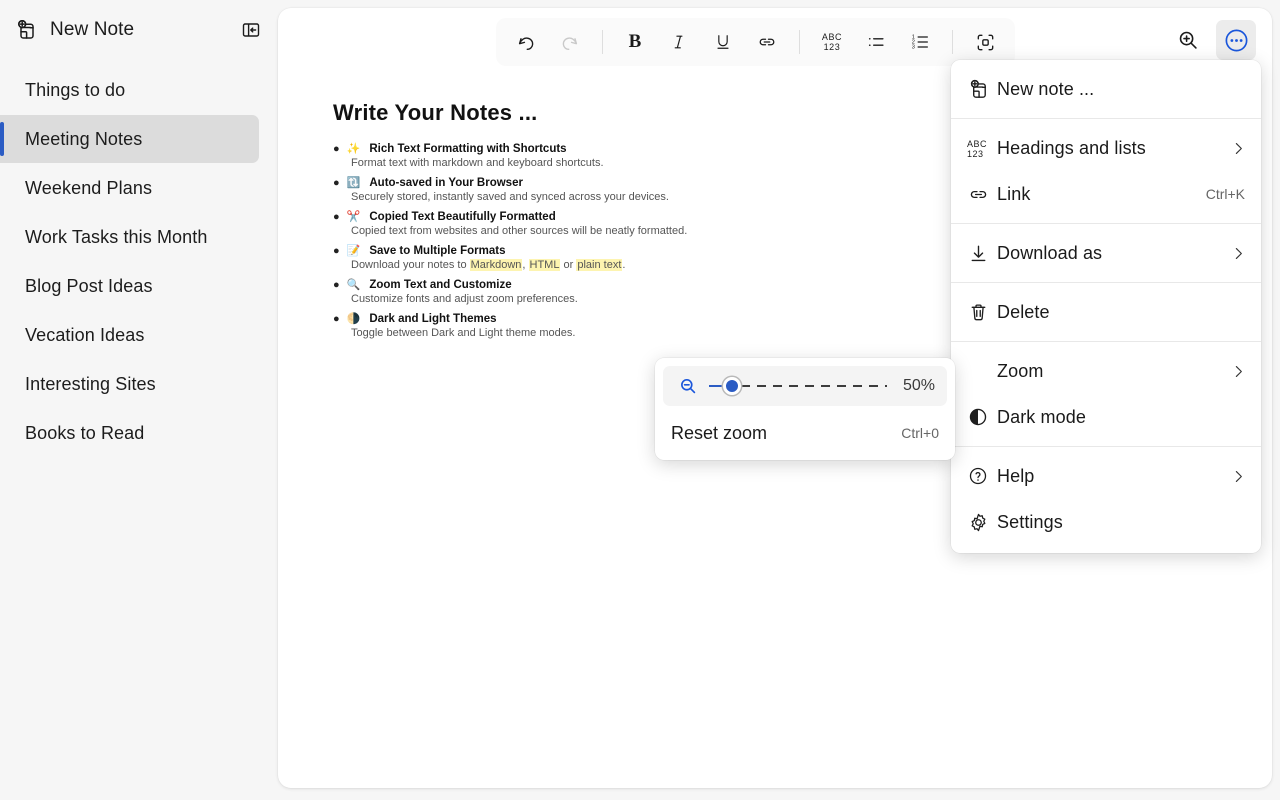 This screenshot has height=800, width=1280. Describe the element at coordinates (719, 432) in the screenshot. I see `reset-zoom-label: Reset zoom` at that location.